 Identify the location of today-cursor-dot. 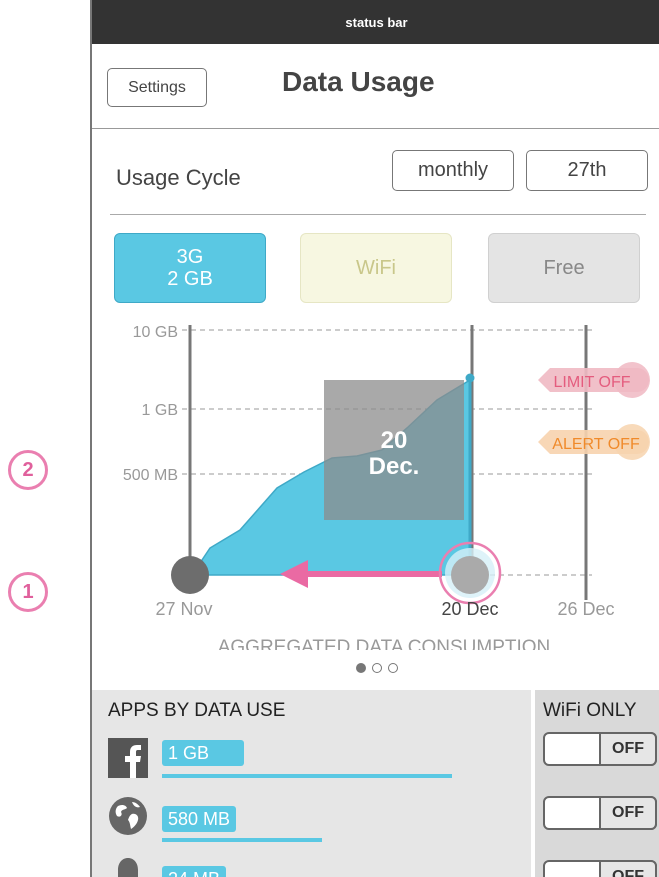
(470, 378).